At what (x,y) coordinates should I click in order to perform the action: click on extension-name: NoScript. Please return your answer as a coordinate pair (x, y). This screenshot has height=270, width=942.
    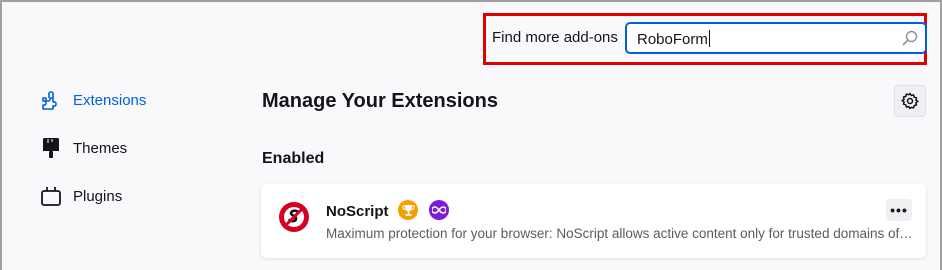
    Looking at the image, I should click on (357, 211).